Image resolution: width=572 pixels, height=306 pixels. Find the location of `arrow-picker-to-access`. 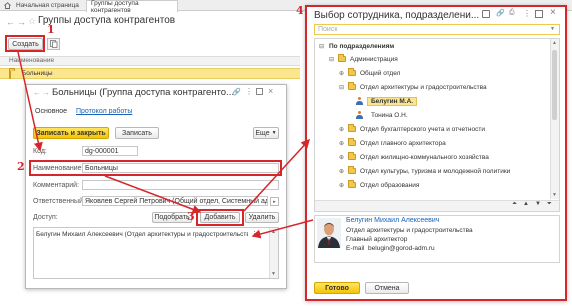

arrow-picker-to-access is located at coordinates (282, 229).